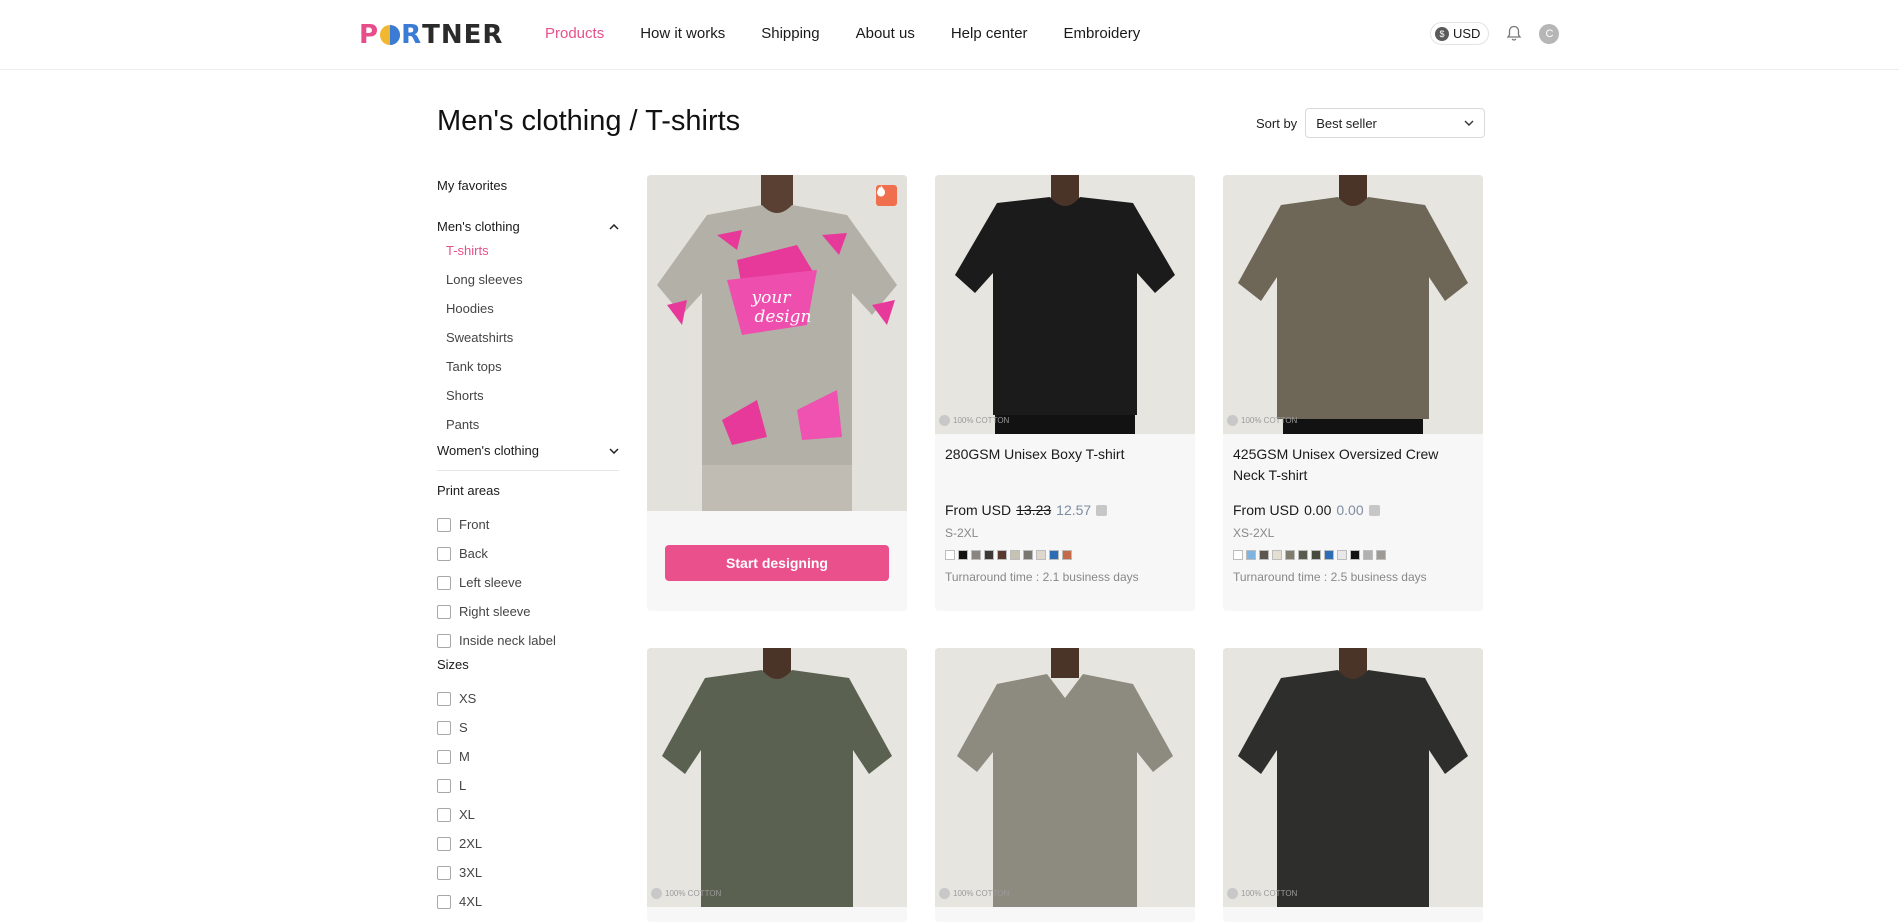 The height and width of the screenshot is (922, 1899). I want to click on checkbox-right-sleeve: Right sleeve, so click(528, 611).